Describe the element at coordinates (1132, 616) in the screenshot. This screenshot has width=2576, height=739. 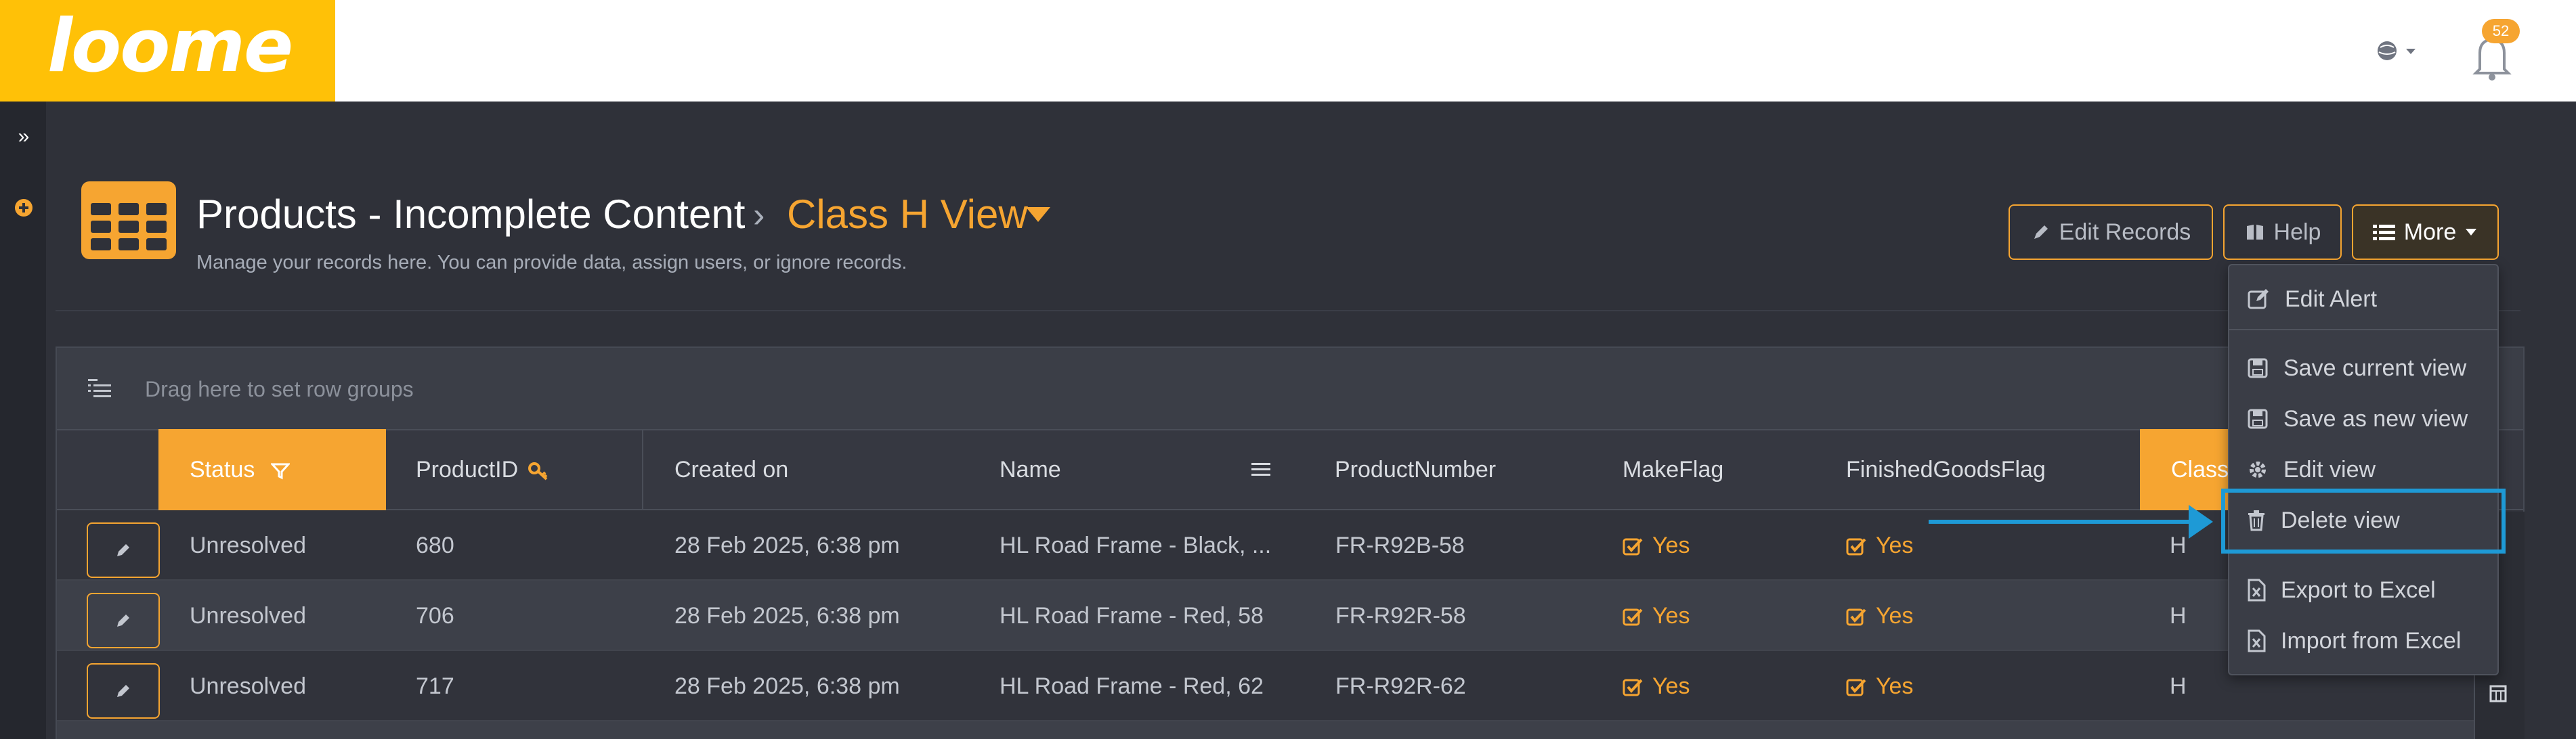
I see `cell-name: HL Road Frame - Red, 58` at that location.